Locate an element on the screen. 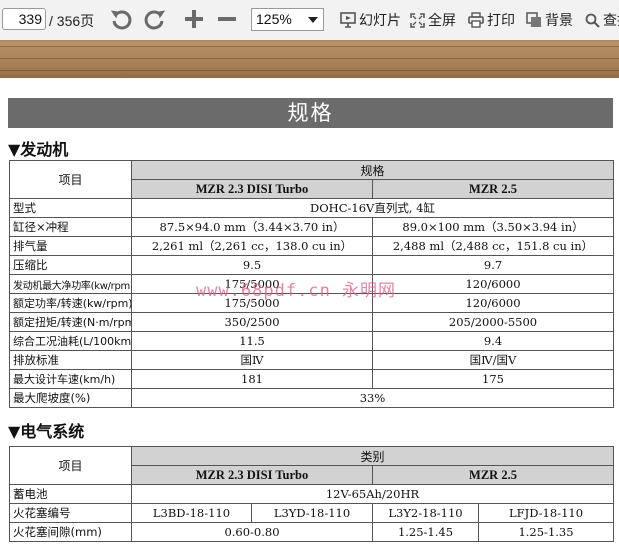  engine-section-title: ▼发动机 is located at coordinates (38, 149).